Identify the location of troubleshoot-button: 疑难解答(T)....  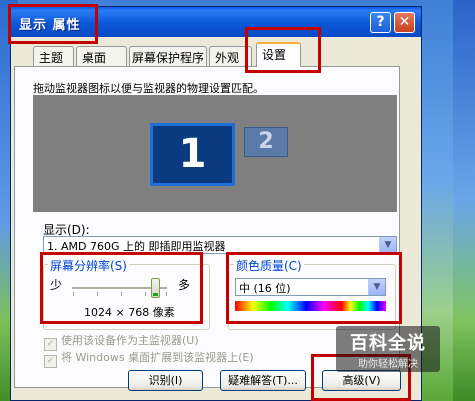
(263, 380).